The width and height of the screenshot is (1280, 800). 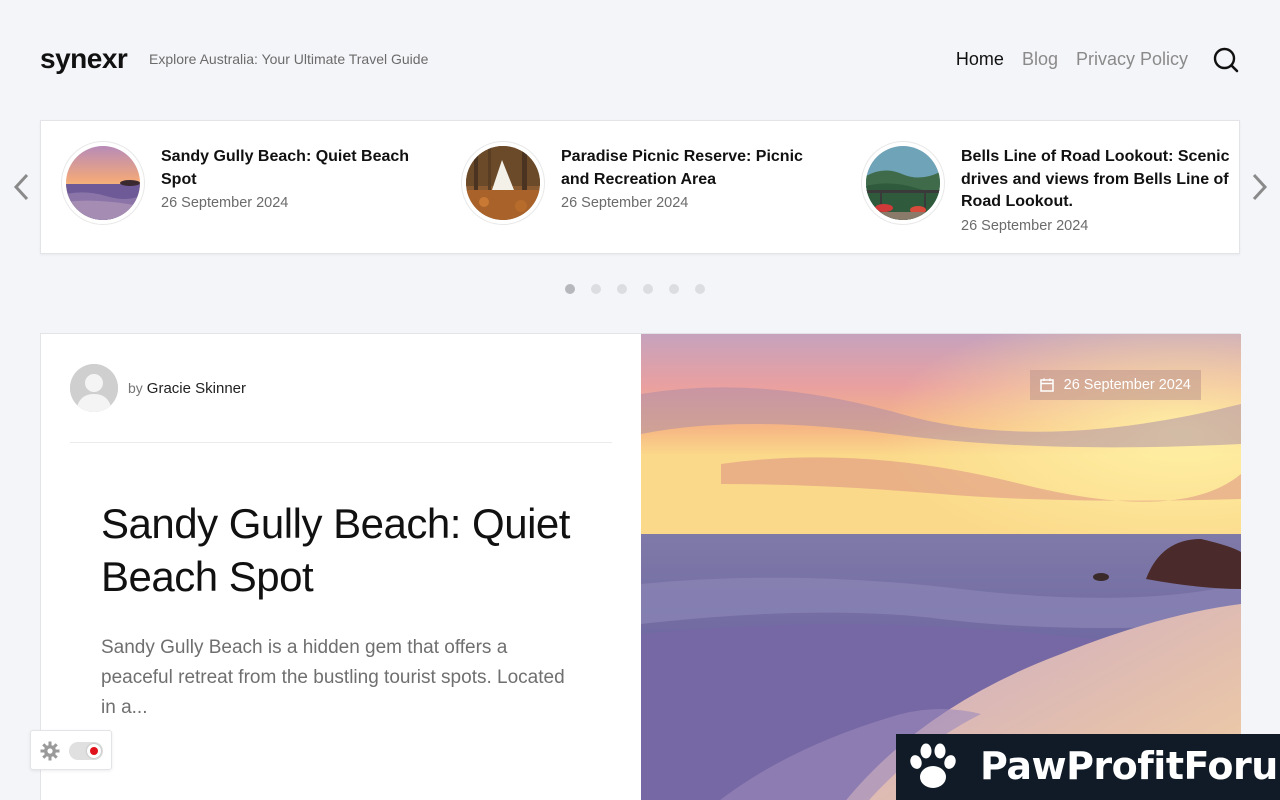 What do you see at coordinates (635, 289) in the screenshot?
I see `slider-pagination` at bounding box center [635, 289].